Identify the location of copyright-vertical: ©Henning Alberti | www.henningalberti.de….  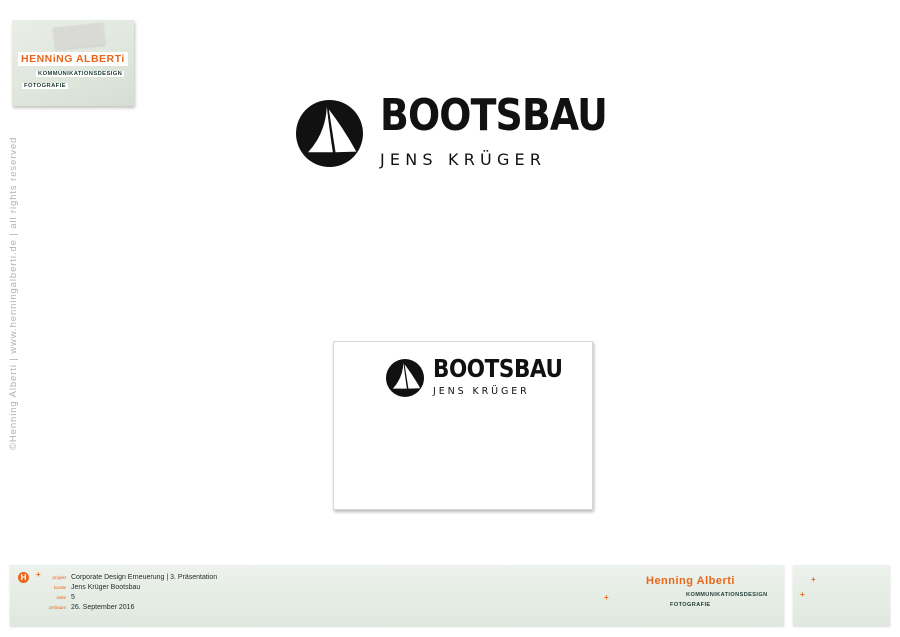
(13, 293).